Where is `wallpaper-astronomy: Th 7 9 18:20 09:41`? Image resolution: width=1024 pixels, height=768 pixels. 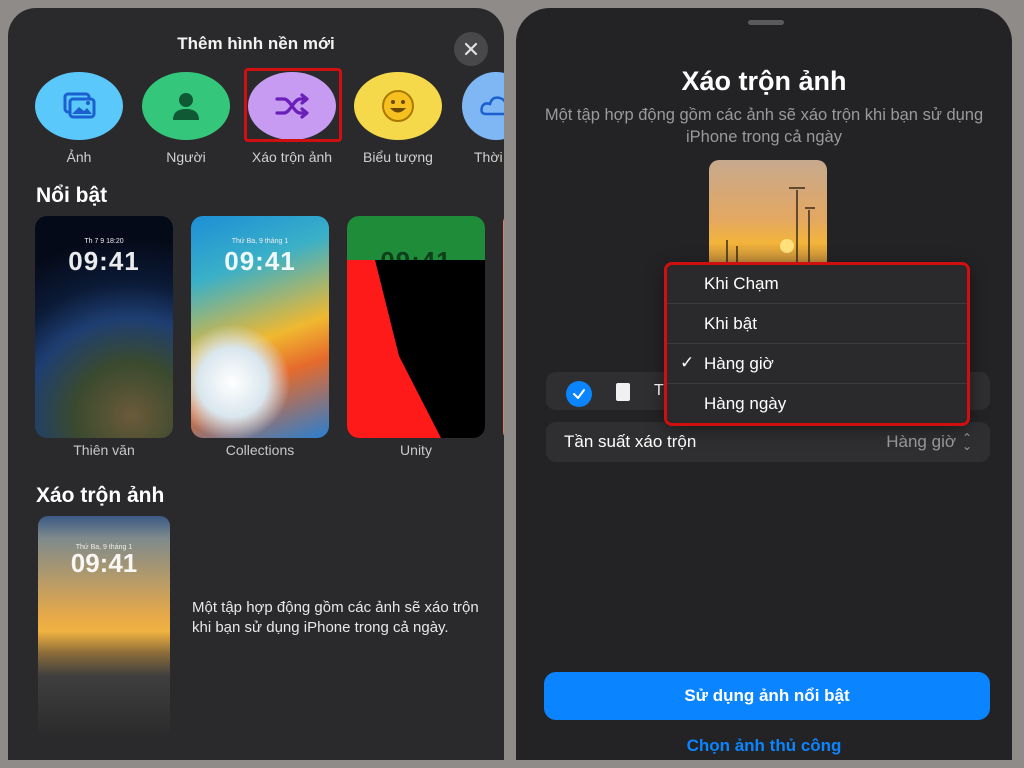
wallpaper-astronomy: Th 7 9 18:20 09:41 is located at coordinates (104, 327).